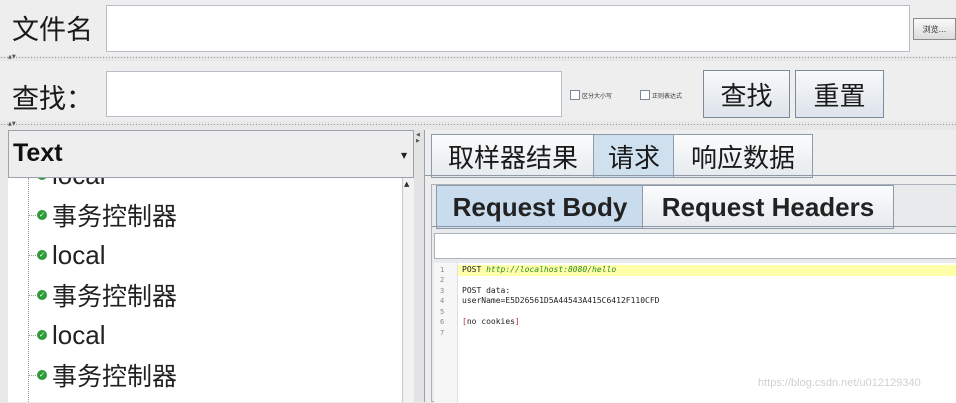 The width and height of the screenshot is (956, 403). What do you see at coordinates (334, 94) in the screenshot?
I see `search-input` at bounding box center [334, 94].